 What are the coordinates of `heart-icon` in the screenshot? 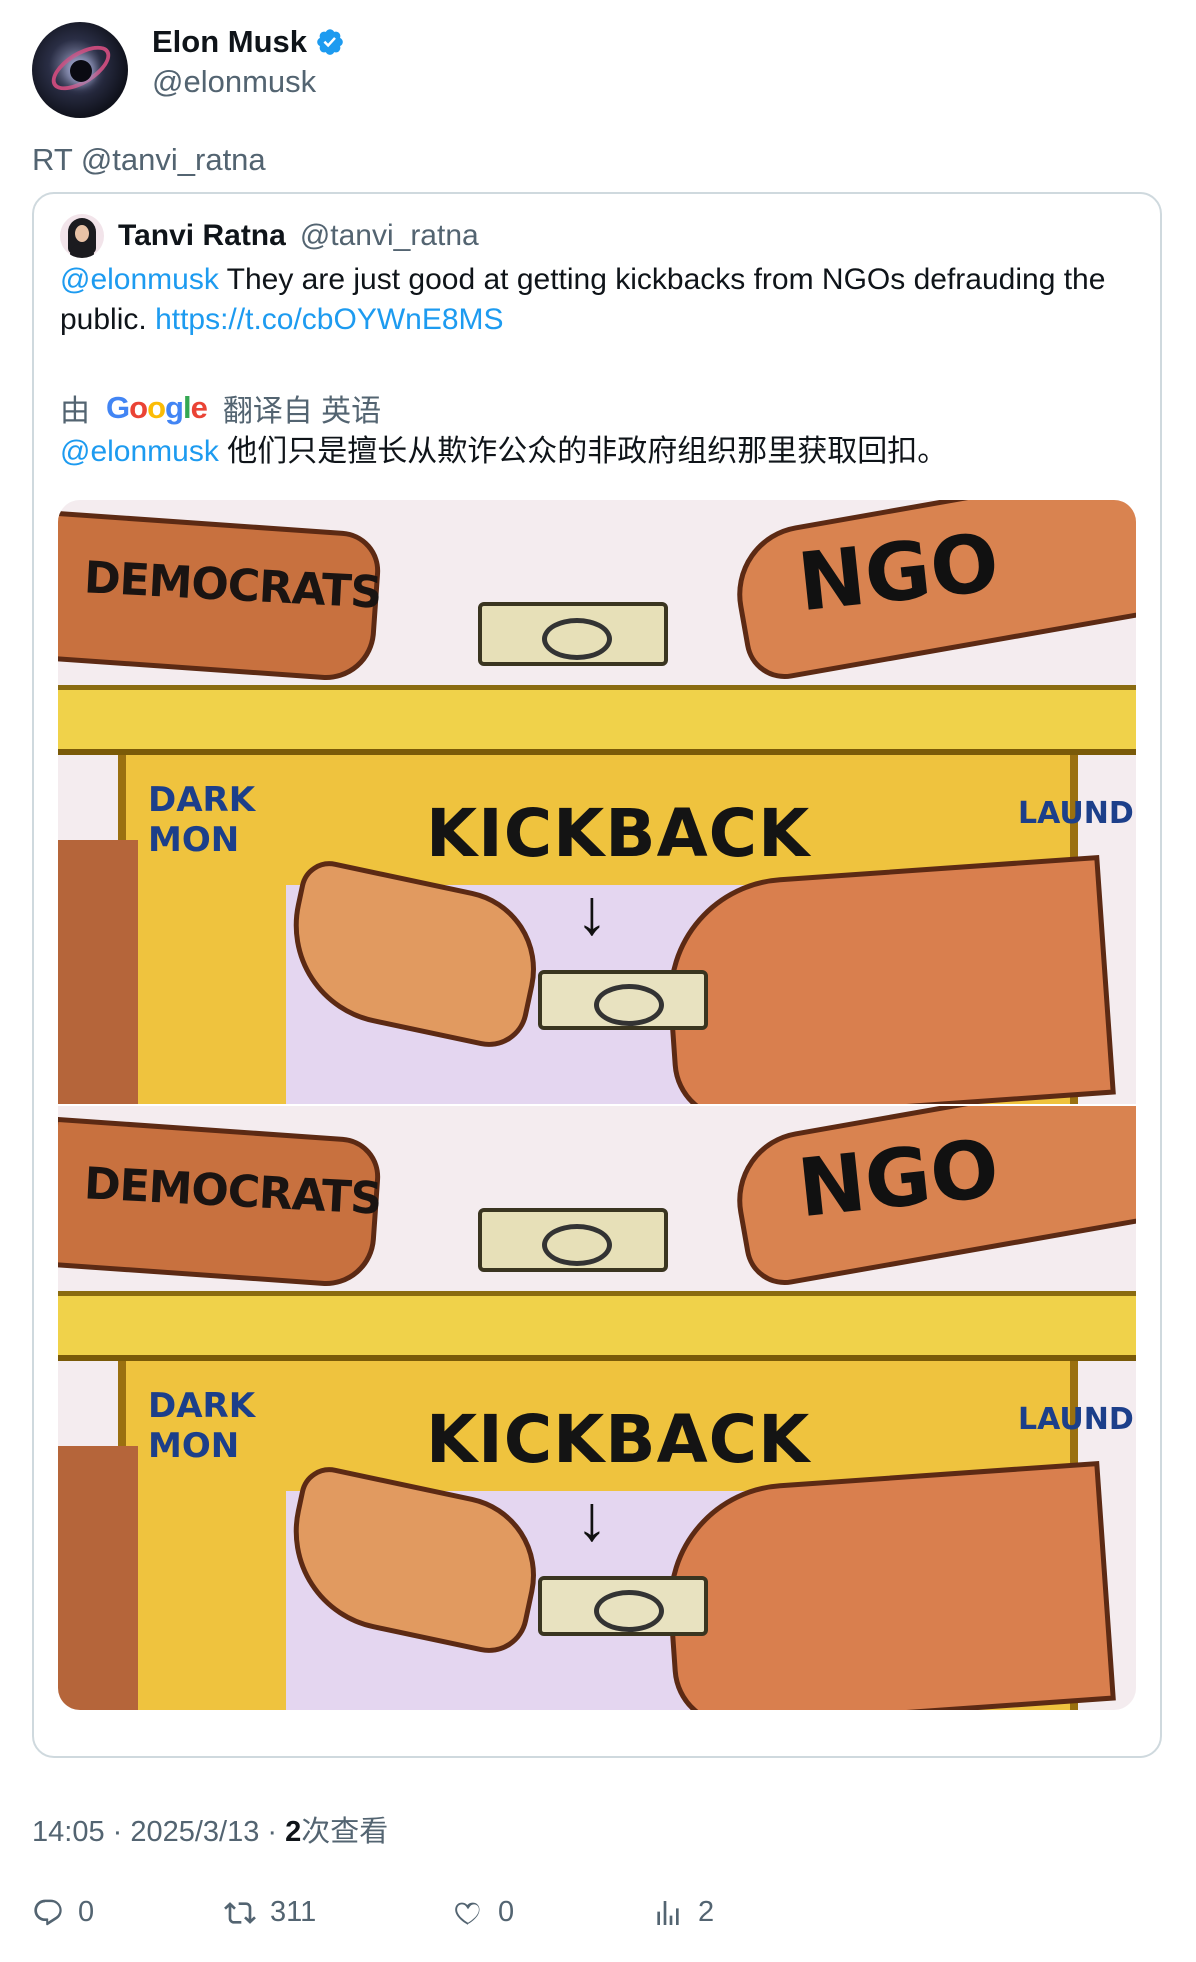 It's located at (467, 1913).